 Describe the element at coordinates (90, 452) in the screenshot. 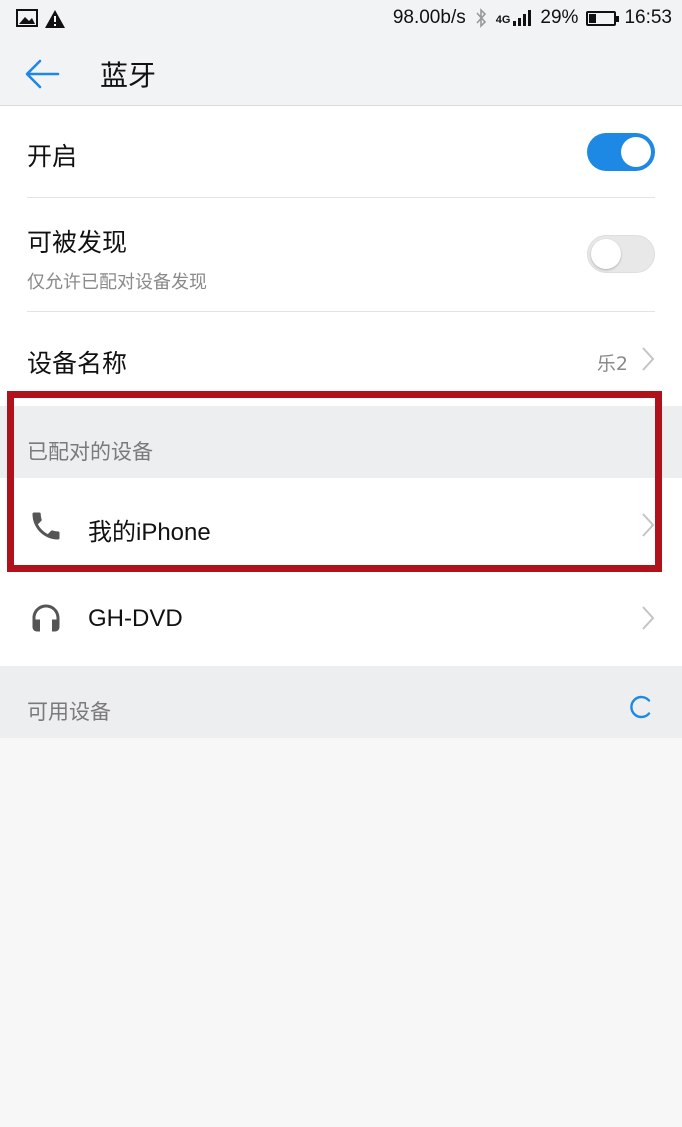

I see `paired-devices-title: 已配对的设备` at that location.